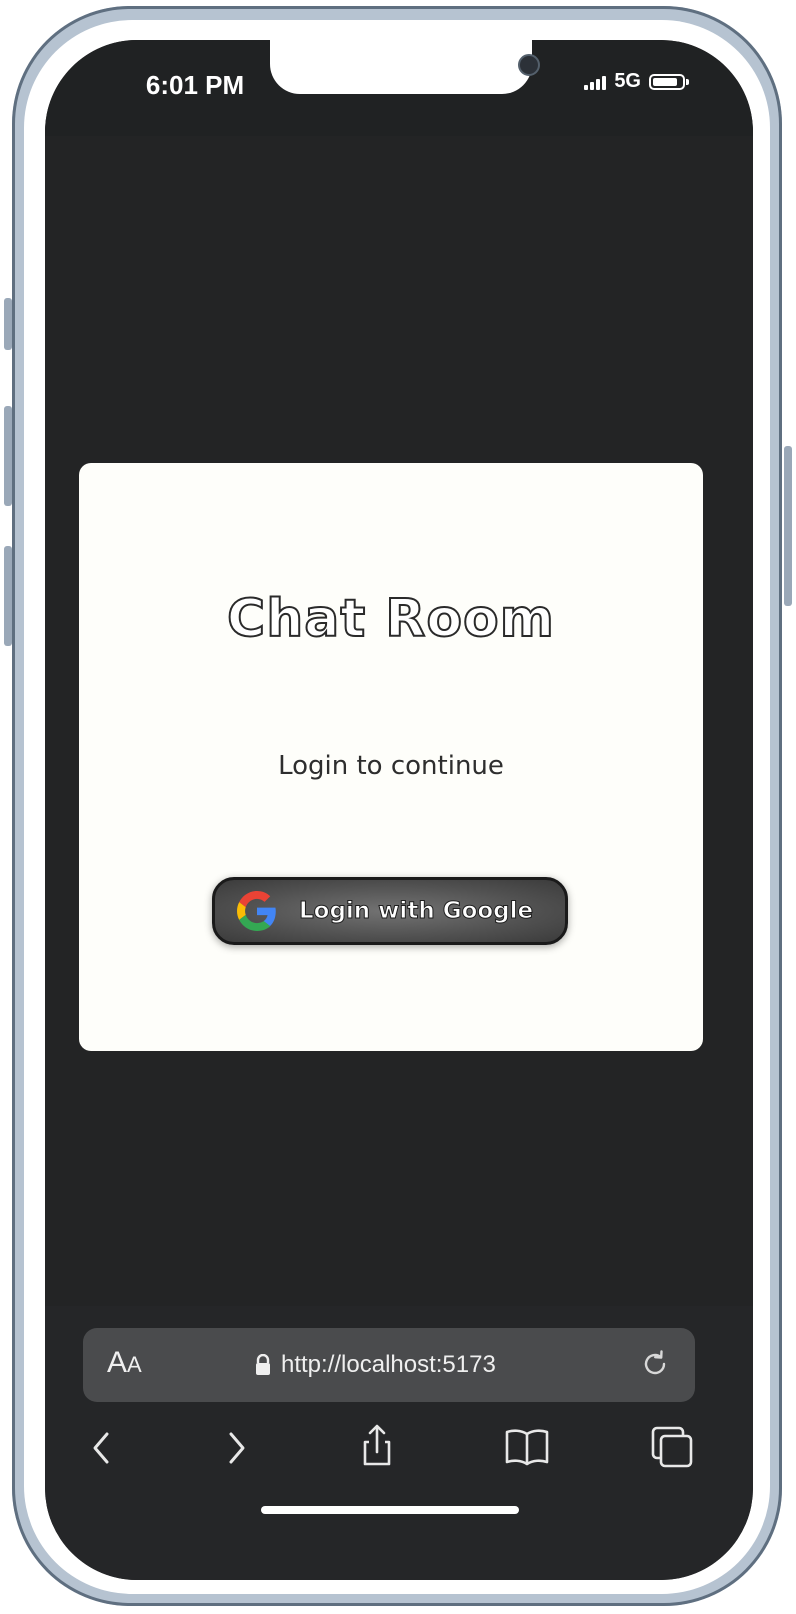  What do you see at coordinates (391, 766) in the screenshot?
I see `login-subtitle: Login to continue` at bounding box center [391, 766].